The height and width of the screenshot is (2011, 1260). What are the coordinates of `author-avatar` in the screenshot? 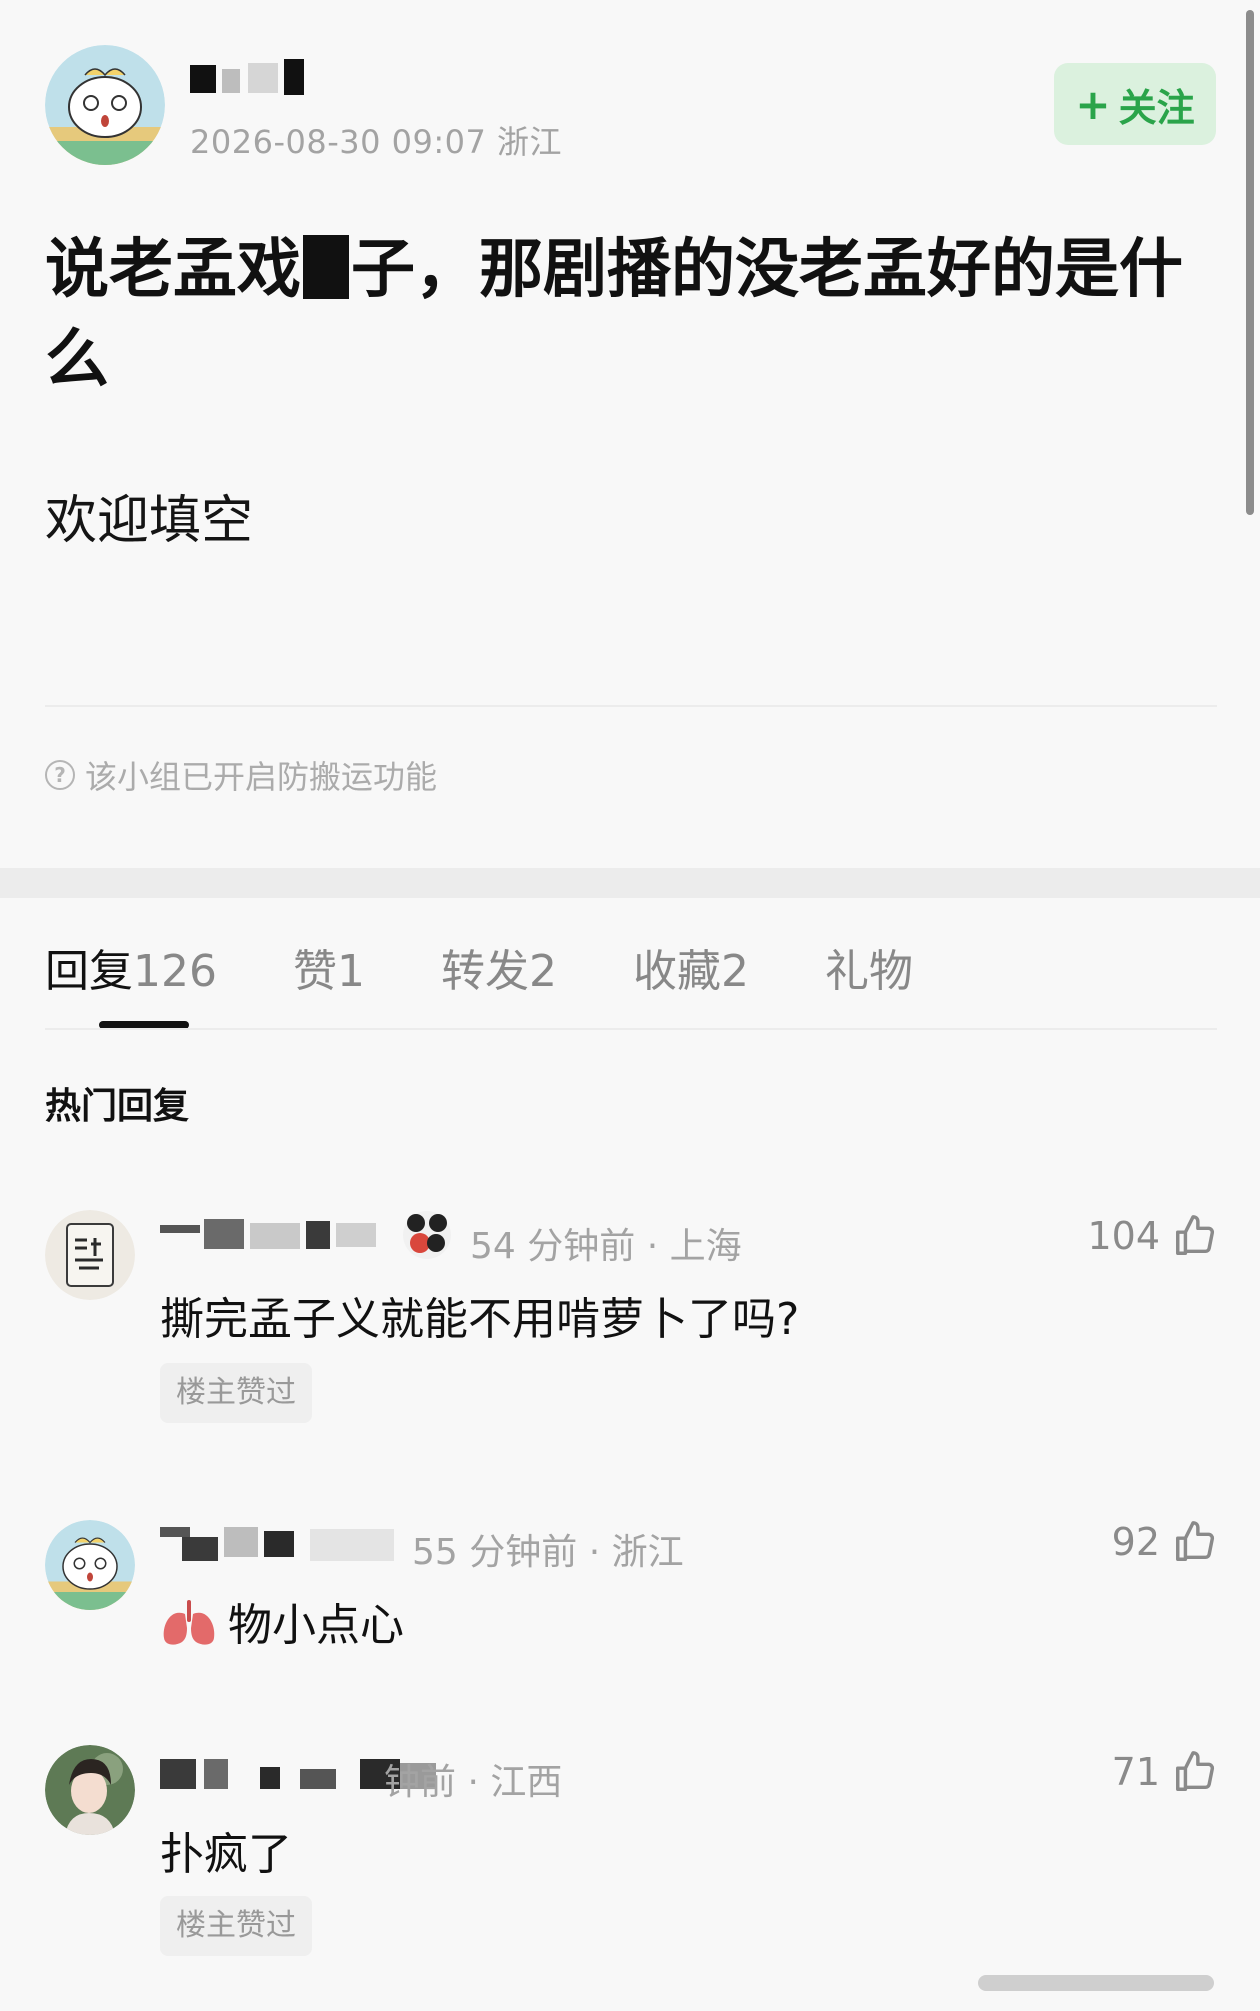 It's located at (105, 105).